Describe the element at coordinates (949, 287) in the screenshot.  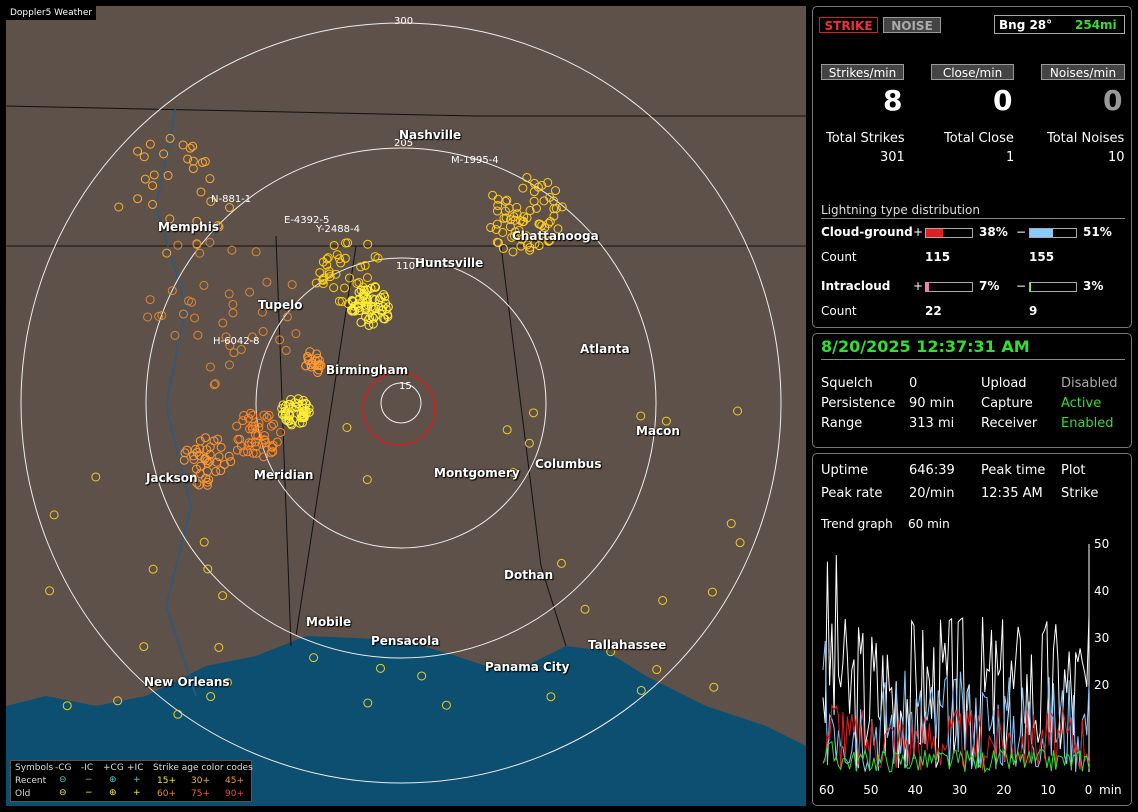
I see `ic-positive-bar` at that location.